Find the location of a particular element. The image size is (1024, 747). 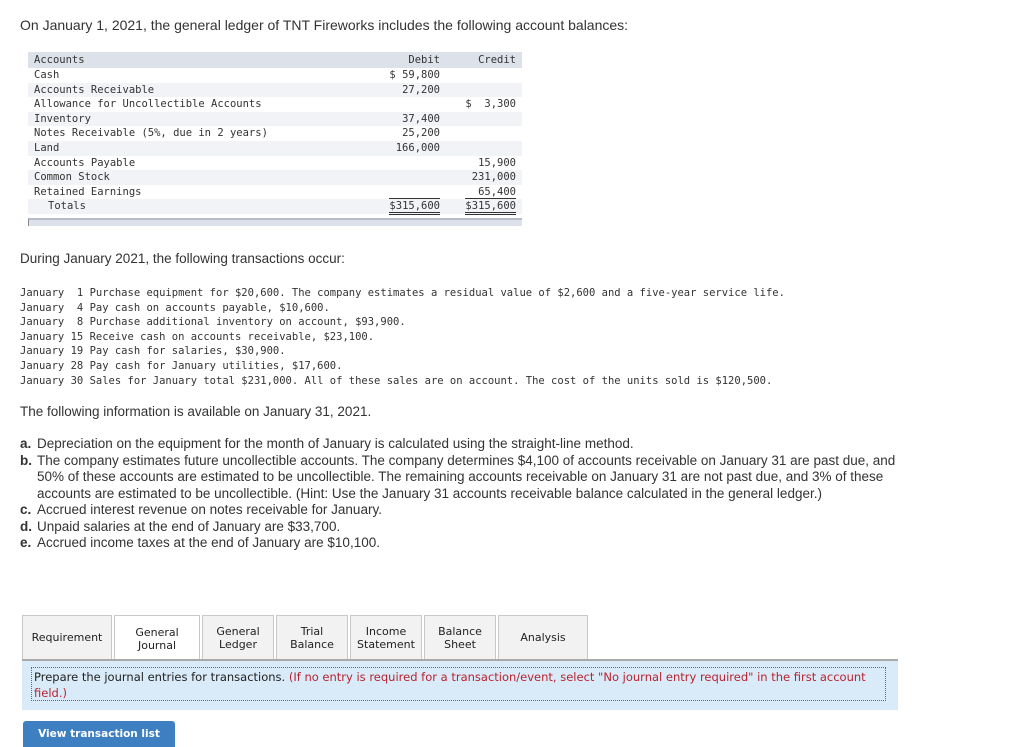

tab-analysis: Analysis is located at coordinates (543, 637).